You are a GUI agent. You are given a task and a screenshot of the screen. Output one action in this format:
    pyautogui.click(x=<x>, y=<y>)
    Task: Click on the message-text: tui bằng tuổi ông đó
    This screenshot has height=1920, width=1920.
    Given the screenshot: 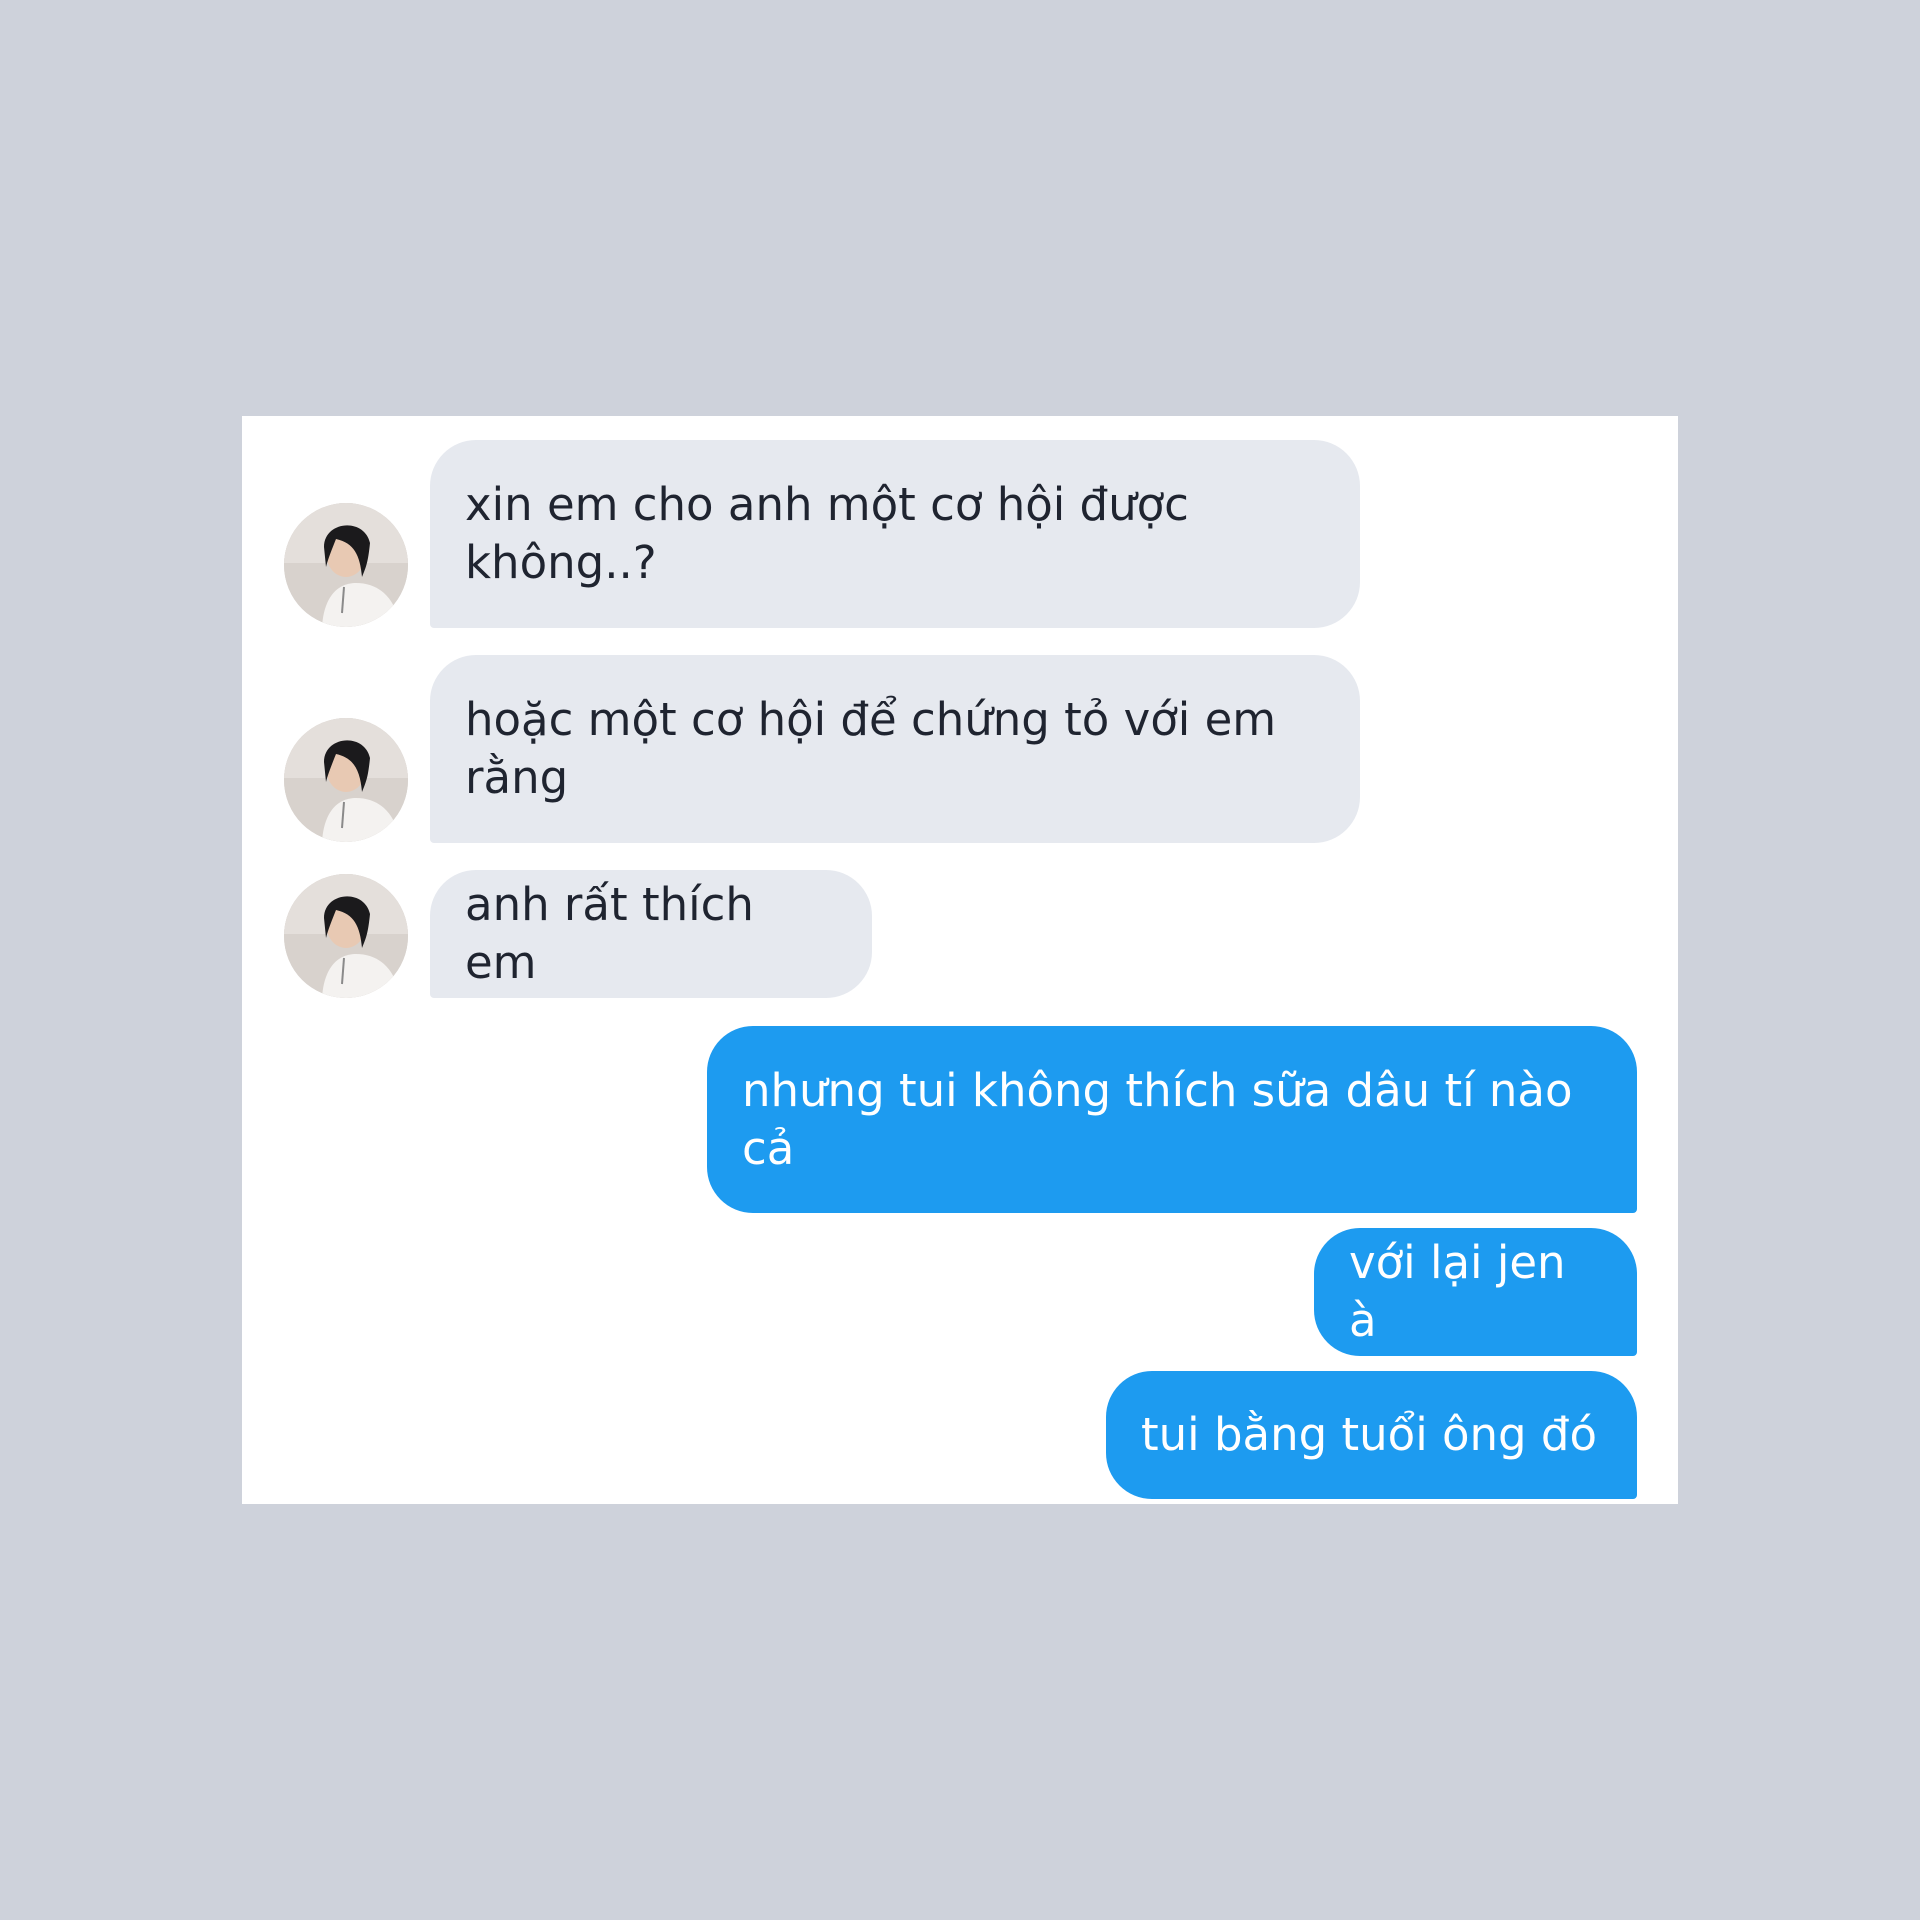 What is the action you would take?
    pyautogui.click(x=1369, y=1434)
    